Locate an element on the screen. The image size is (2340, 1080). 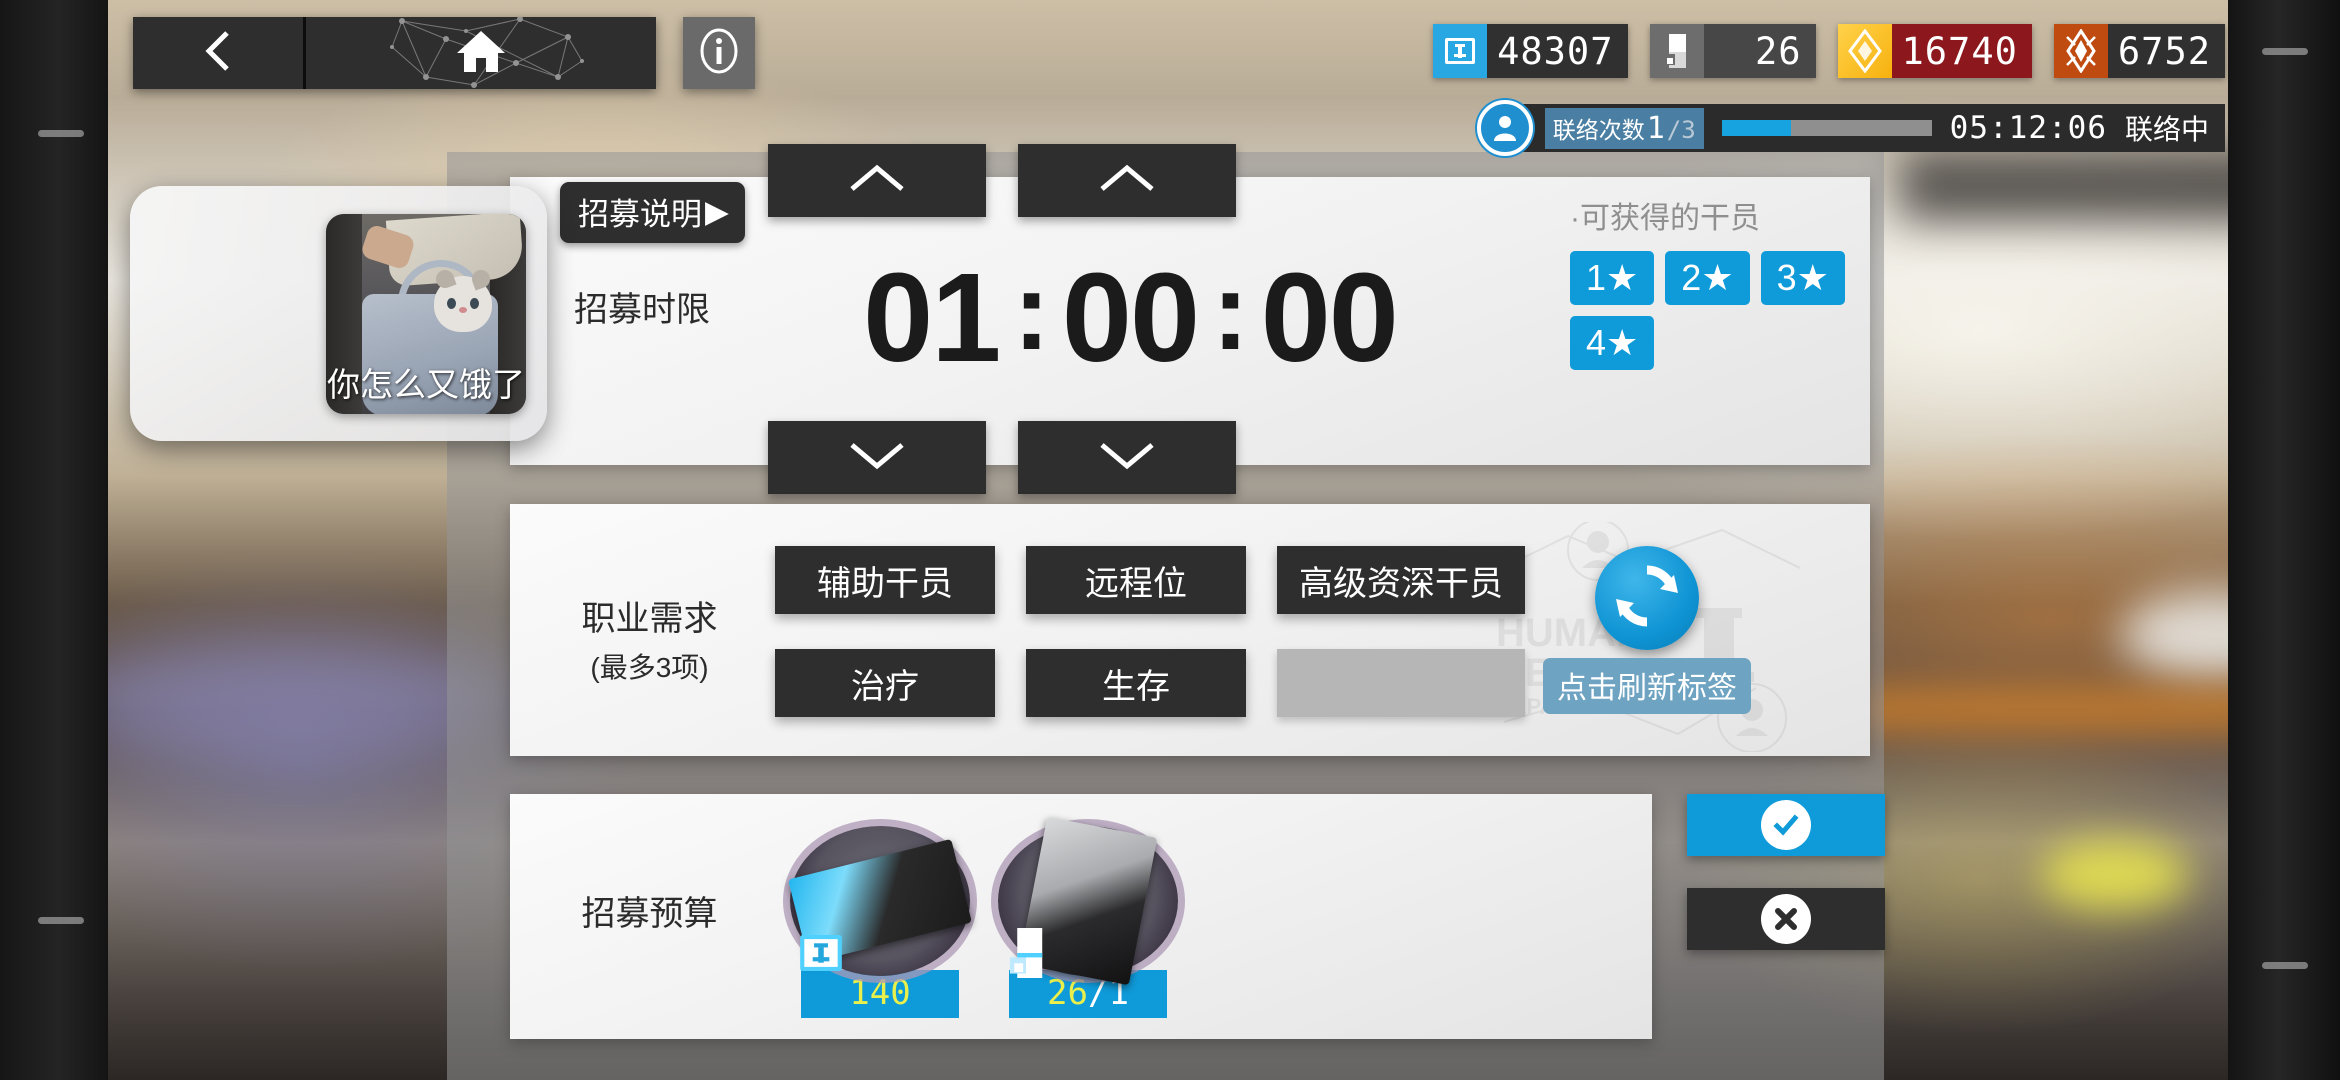
contact-chip: 联络次数 1 /3 is located at coordinates (1624, 128).